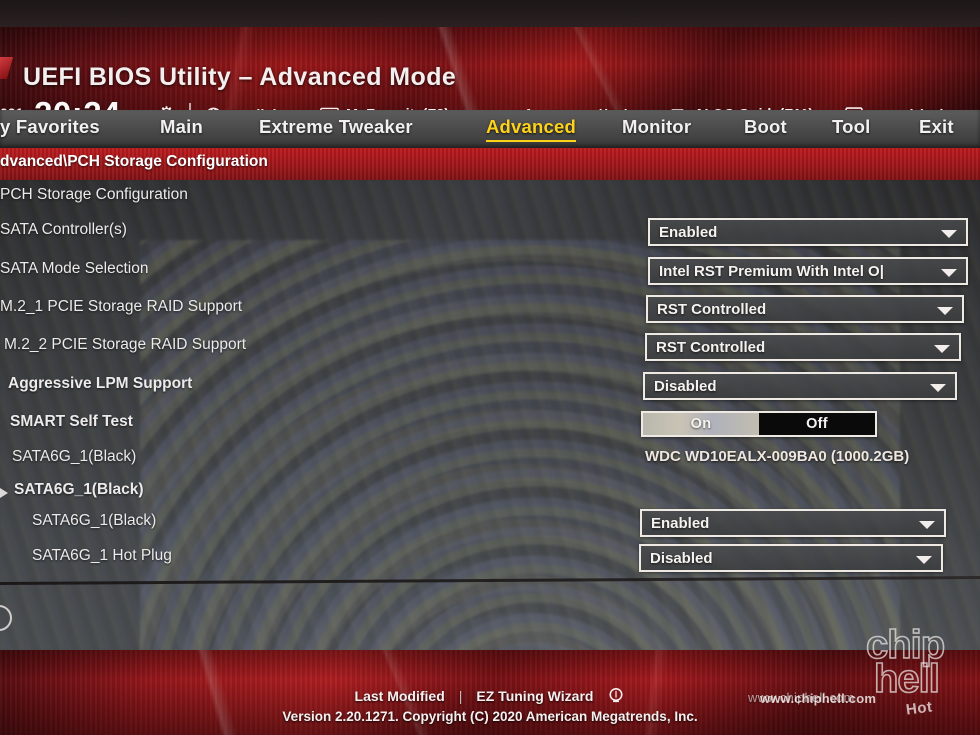 This screenshot has height=735, width=980. I want to click on sata6g-1-enable-dropdown: Enabled, so click(793, 523).